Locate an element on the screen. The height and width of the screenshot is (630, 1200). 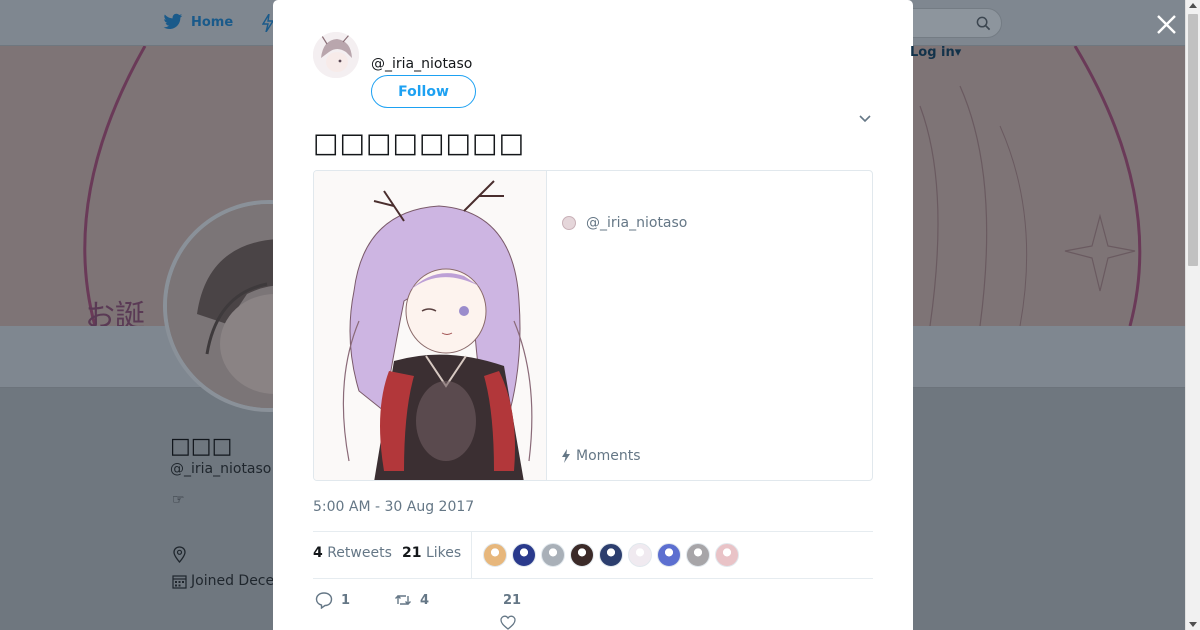
scroll-up-arrow-icon is located at coordinates (1193, 5).